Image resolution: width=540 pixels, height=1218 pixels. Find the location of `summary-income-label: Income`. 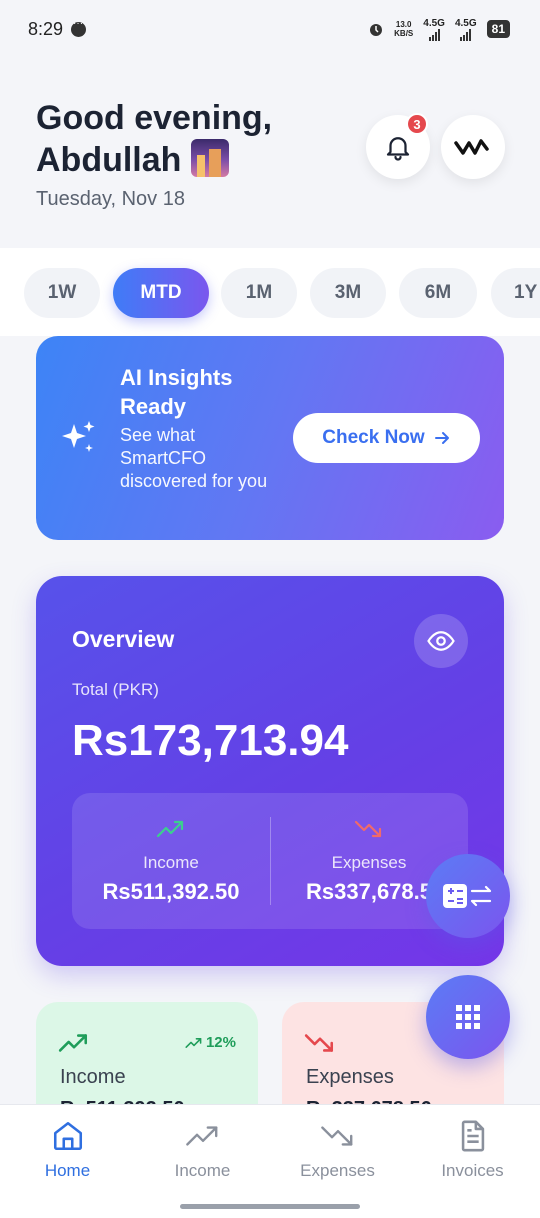

summary-income-label: Income is located at coordinates (171, 862).